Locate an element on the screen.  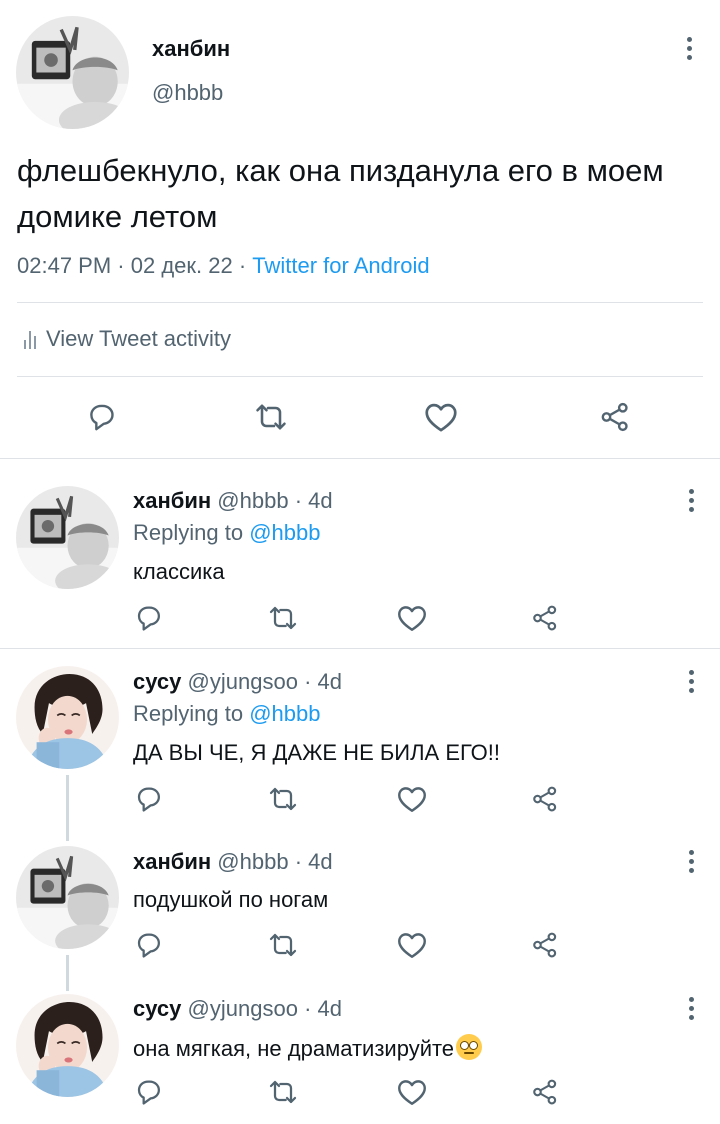
view-activity-button: View Tweet activity is located at coordinates (127, 339).